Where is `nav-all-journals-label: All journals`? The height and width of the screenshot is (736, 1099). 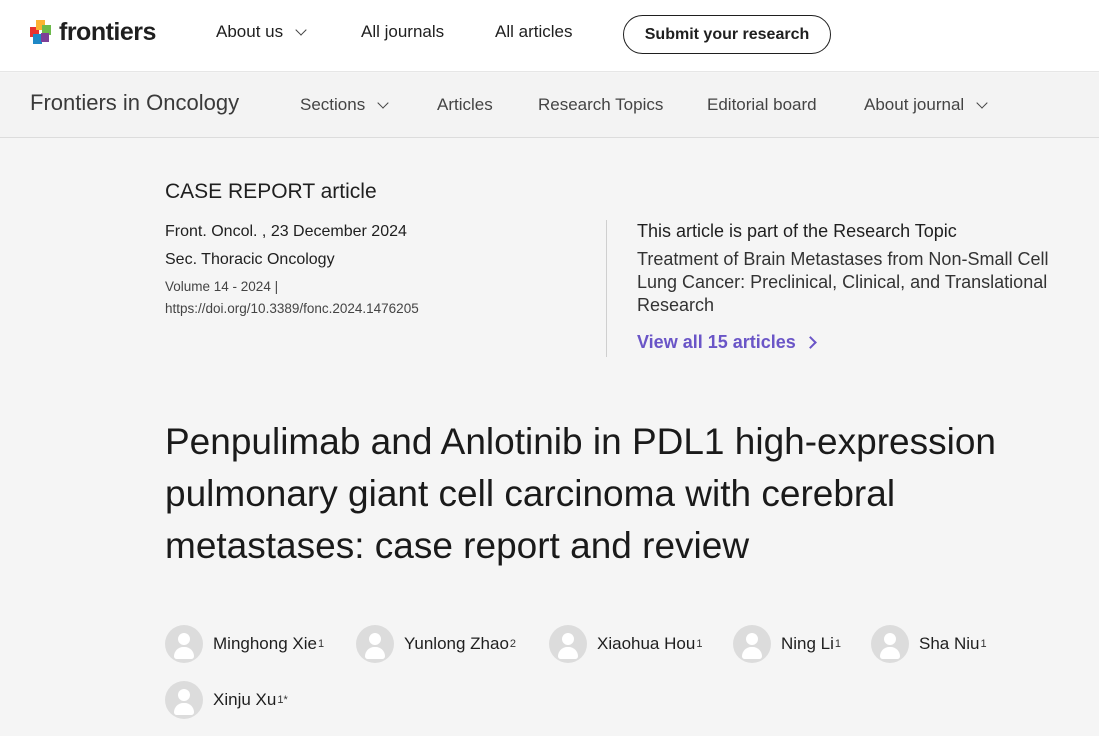 nav-all-journals-label: All journals is located at coordinates (403, 31).